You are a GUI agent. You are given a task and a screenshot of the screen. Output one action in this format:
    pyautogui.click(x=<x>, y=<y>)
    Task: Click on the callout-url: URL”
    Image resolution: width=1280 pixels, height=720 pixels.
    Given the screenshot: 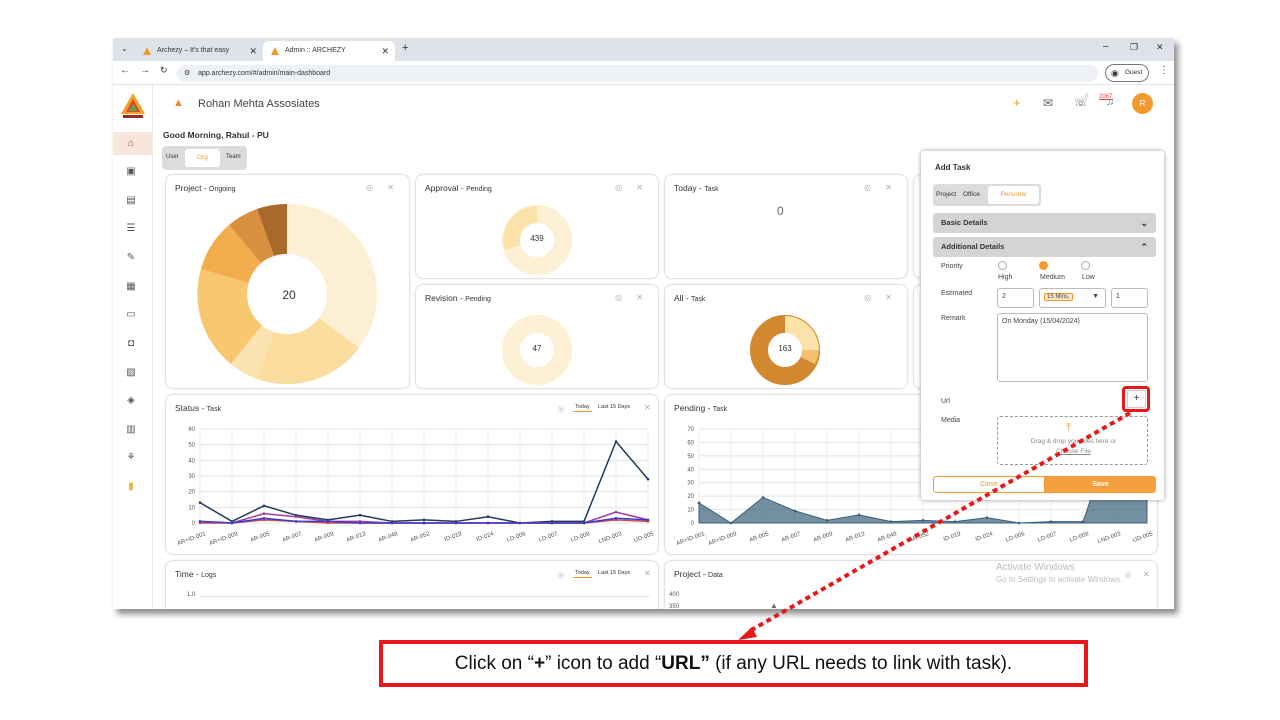 What is the action you would take?
    pyautogui.click(x=685, y=663)
    